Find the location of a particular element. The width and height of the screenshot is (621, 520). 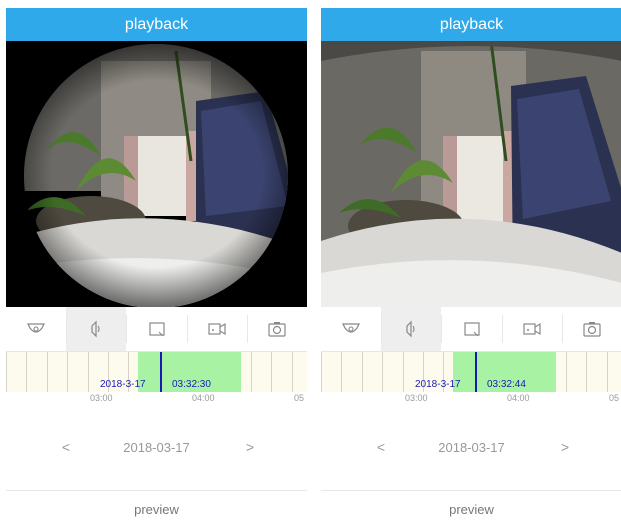

timeline: 2018-3-17 03:32:30 is located at coordinates (156, 372).